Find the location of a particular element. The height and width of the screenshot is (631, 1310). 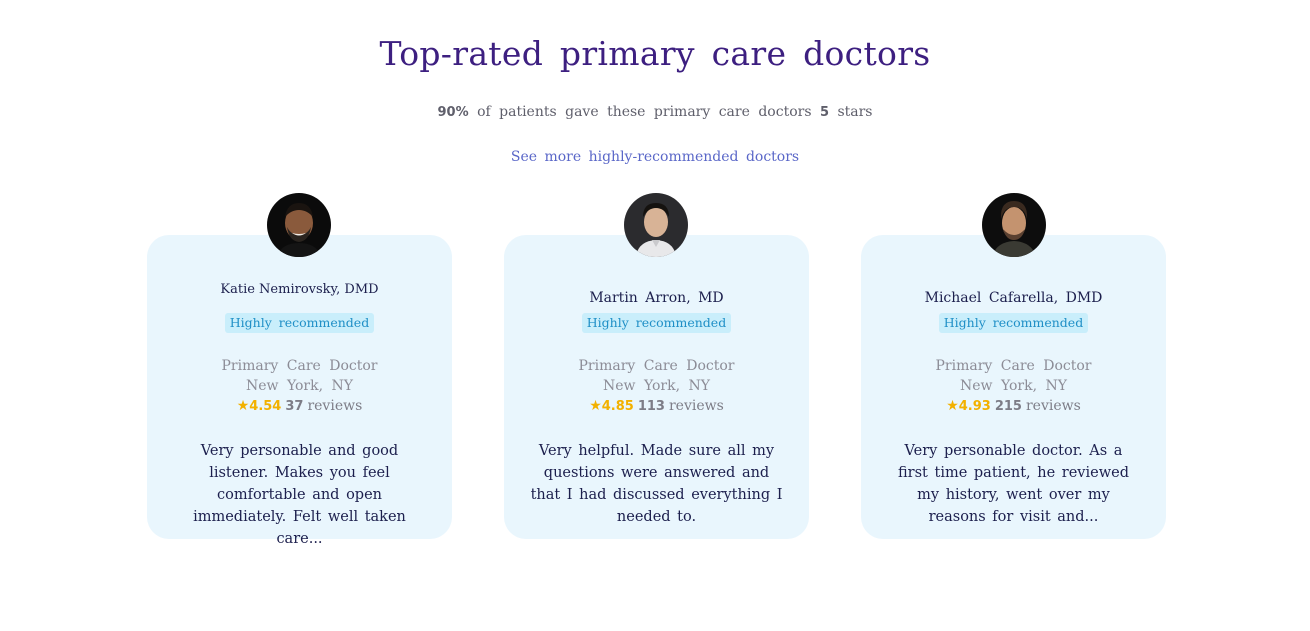

rating-row: ★4.85 113 reviews is located at coordinates (656, 406).